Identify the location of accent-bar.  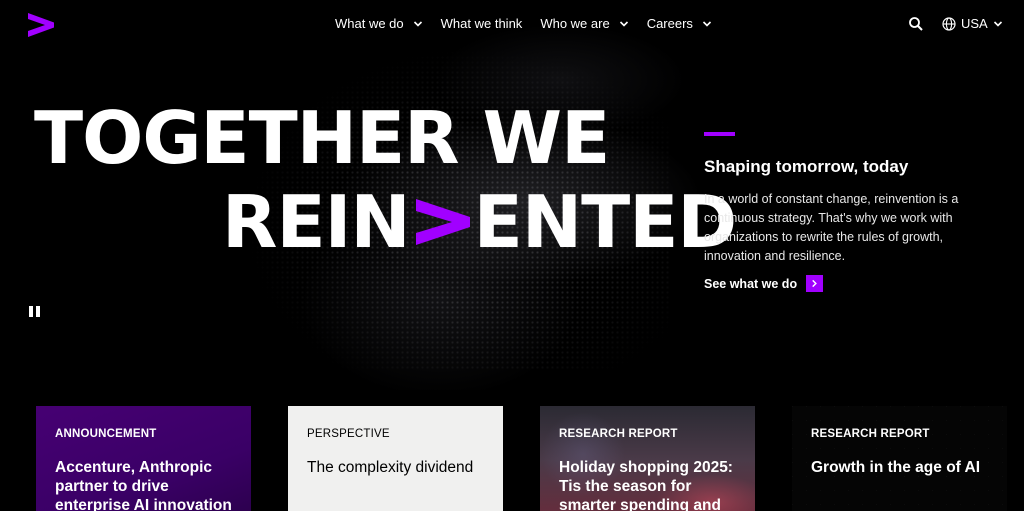
(719, 134).